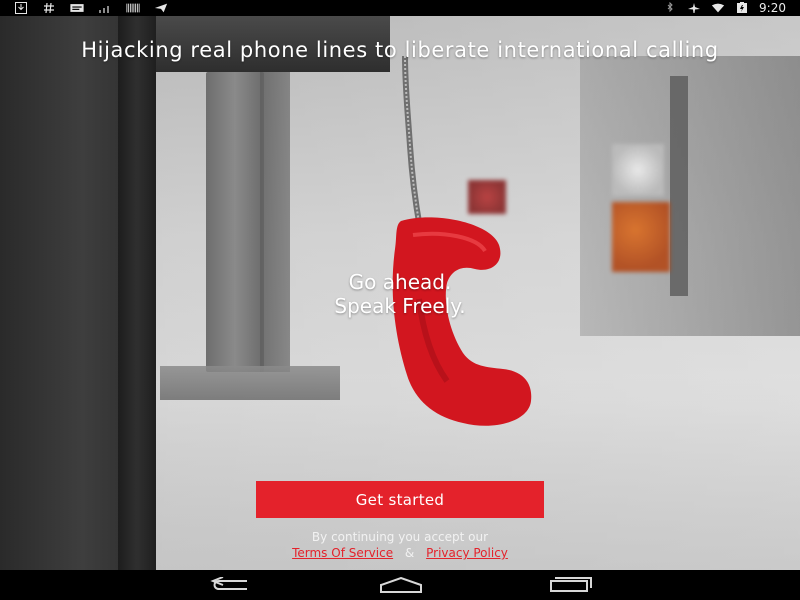 The image size is (800, 600). I want to click on recent-apps-icon, so click(571, 584).